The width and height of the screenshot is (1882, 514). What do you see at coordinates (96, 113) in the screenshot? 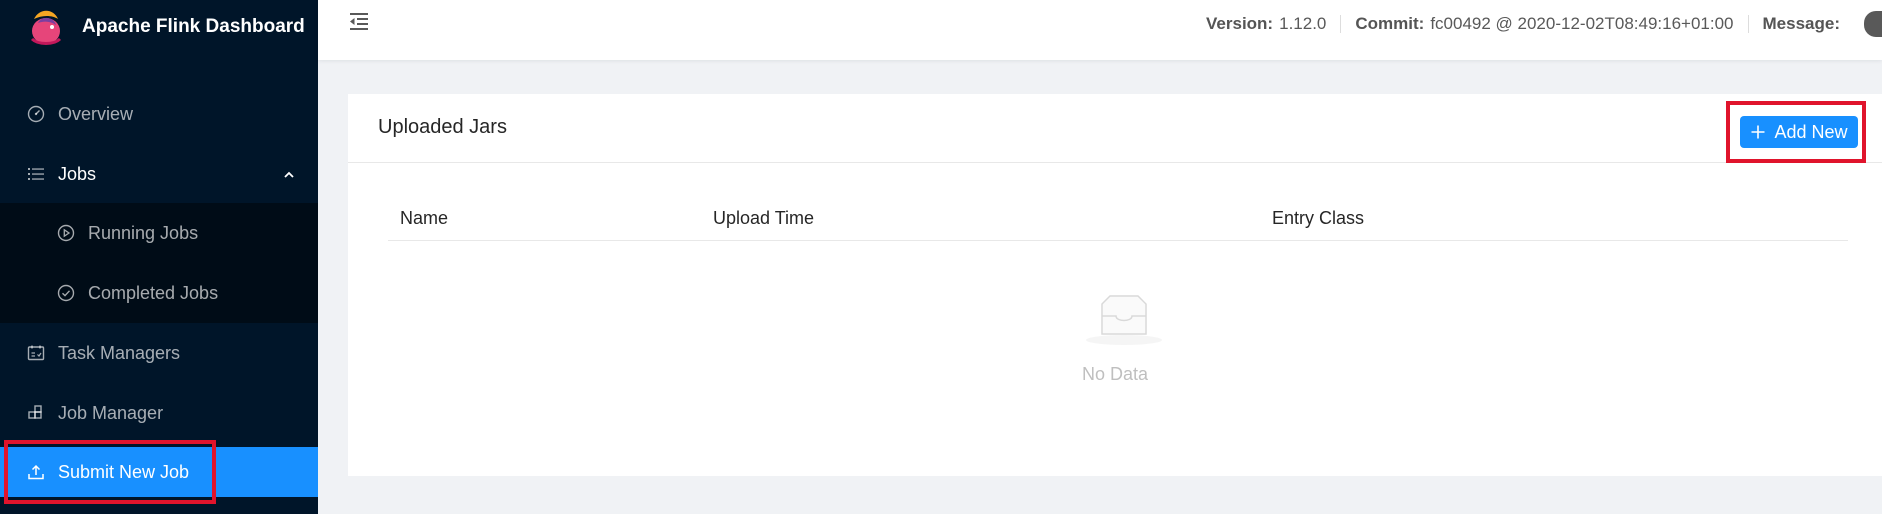
I see `sidebar-item-label: Overview` at bounding box center [96, 113].